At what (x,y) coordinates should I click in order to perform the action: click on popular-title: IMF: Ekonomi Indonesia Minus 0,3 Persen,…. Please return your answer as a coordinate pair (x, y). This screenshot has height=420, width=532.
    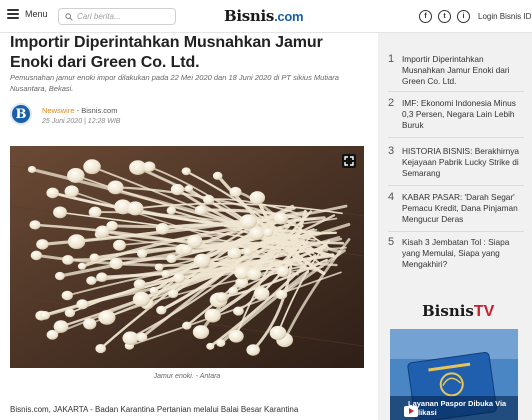
    Looking at the image, I should click on (462, 114).